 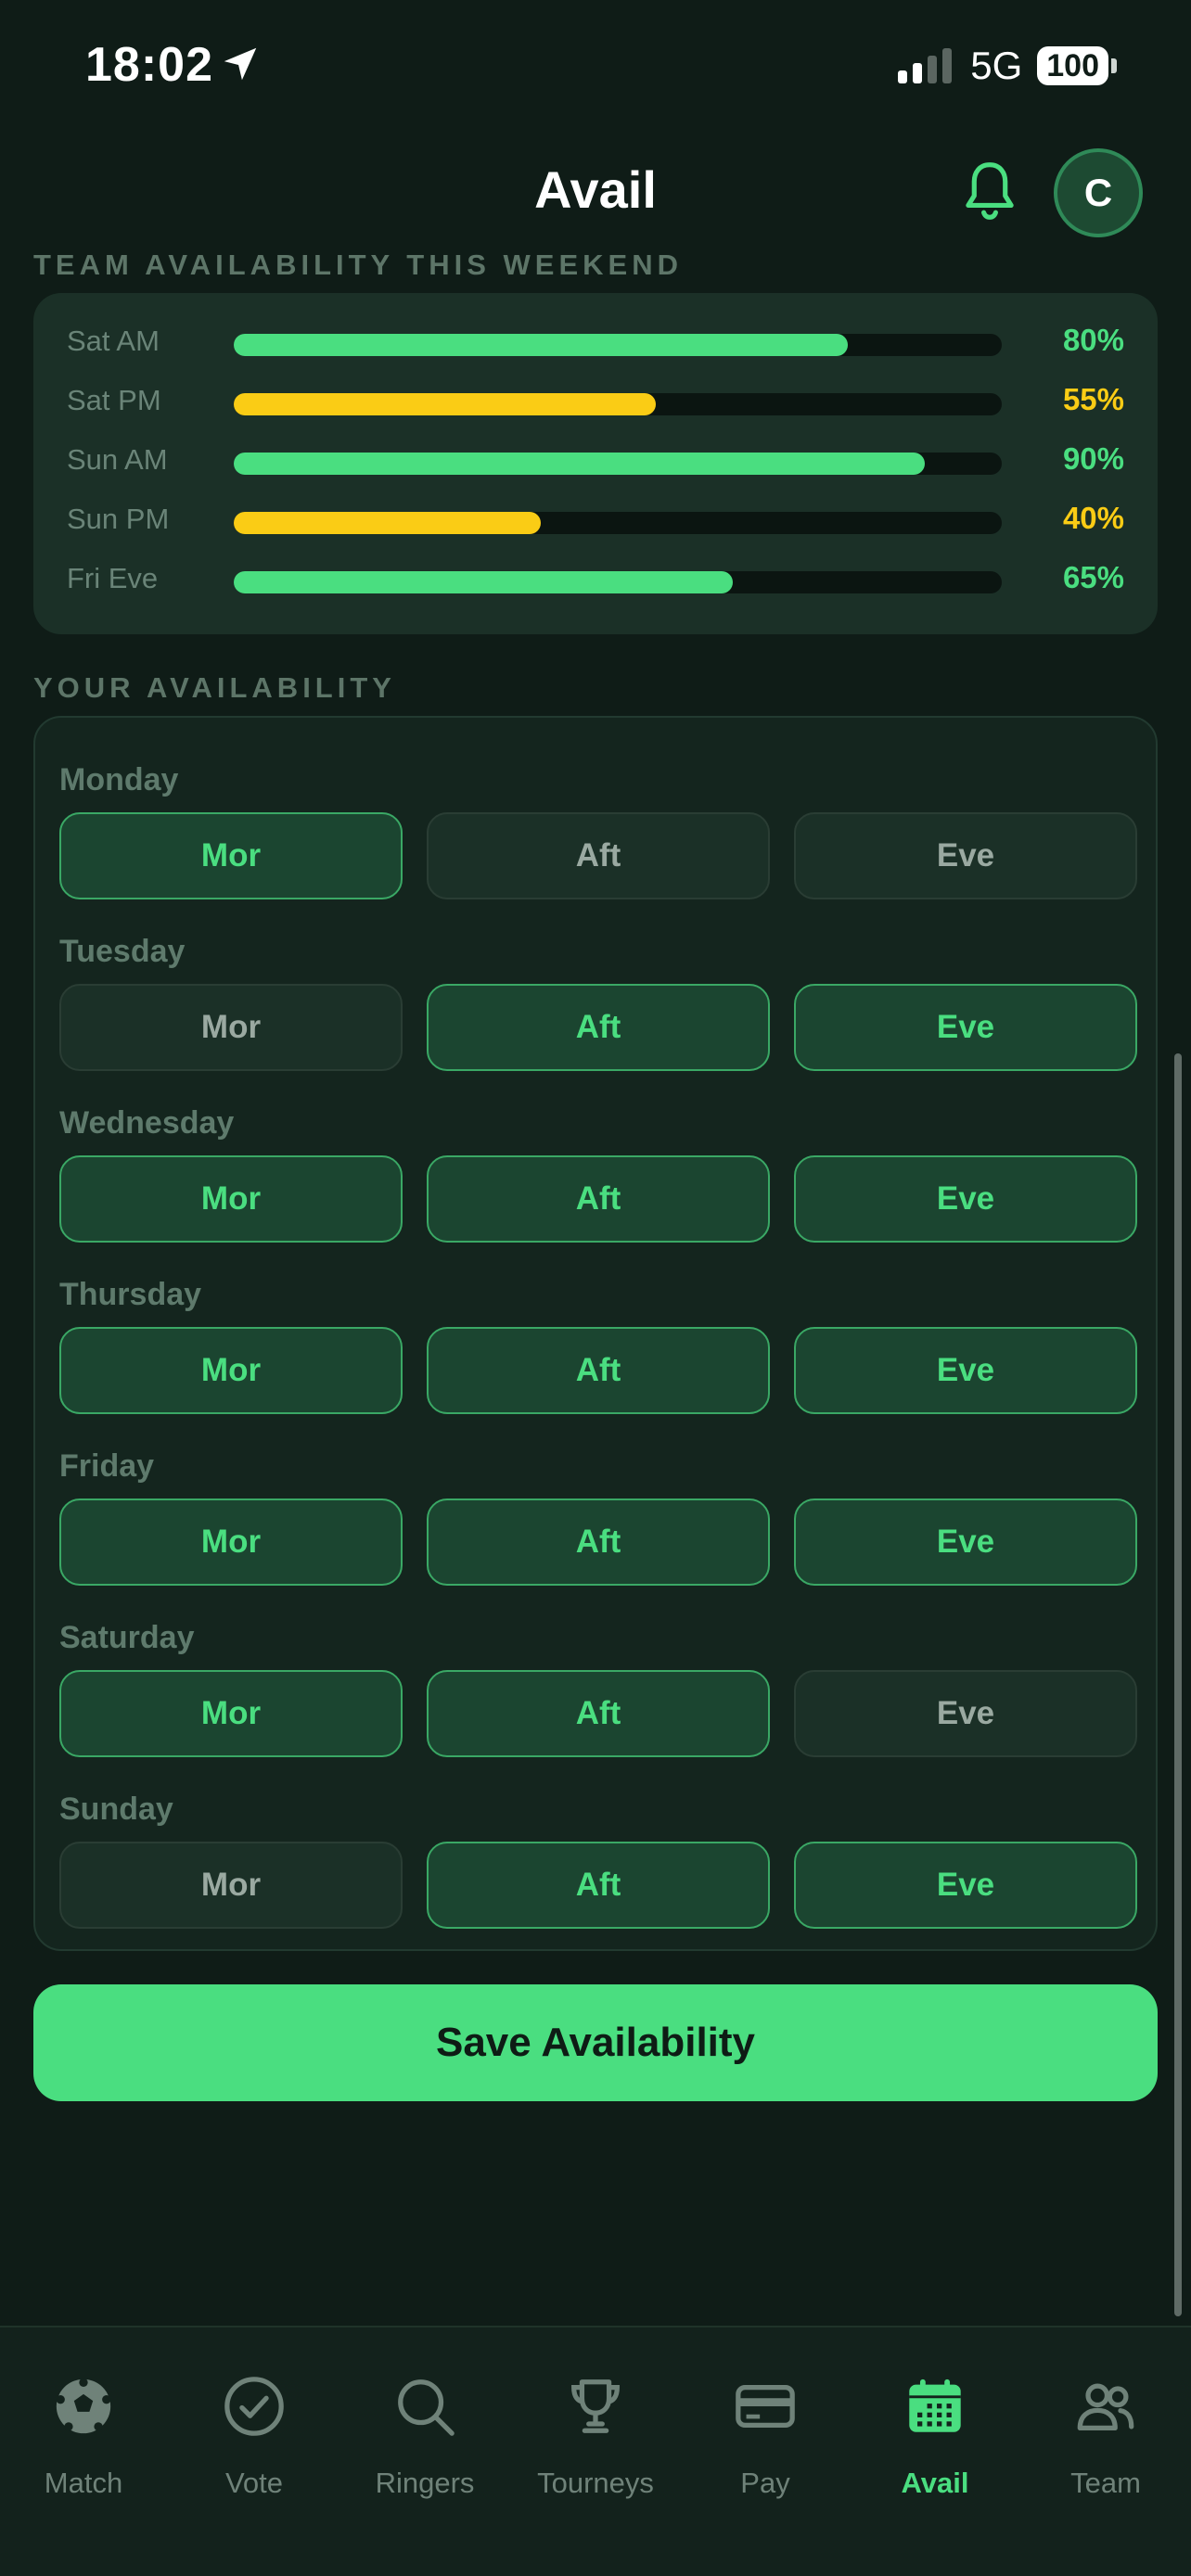 I want to click on slot-thursday-eve-button: Eve, so click(x=966, y=1371).